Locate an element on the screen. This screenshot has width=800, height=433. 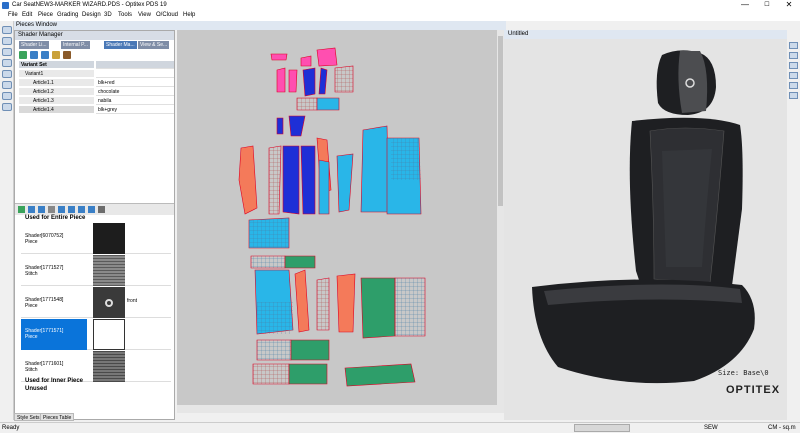
zoom-out-icon is located at coordinates (7, 52).